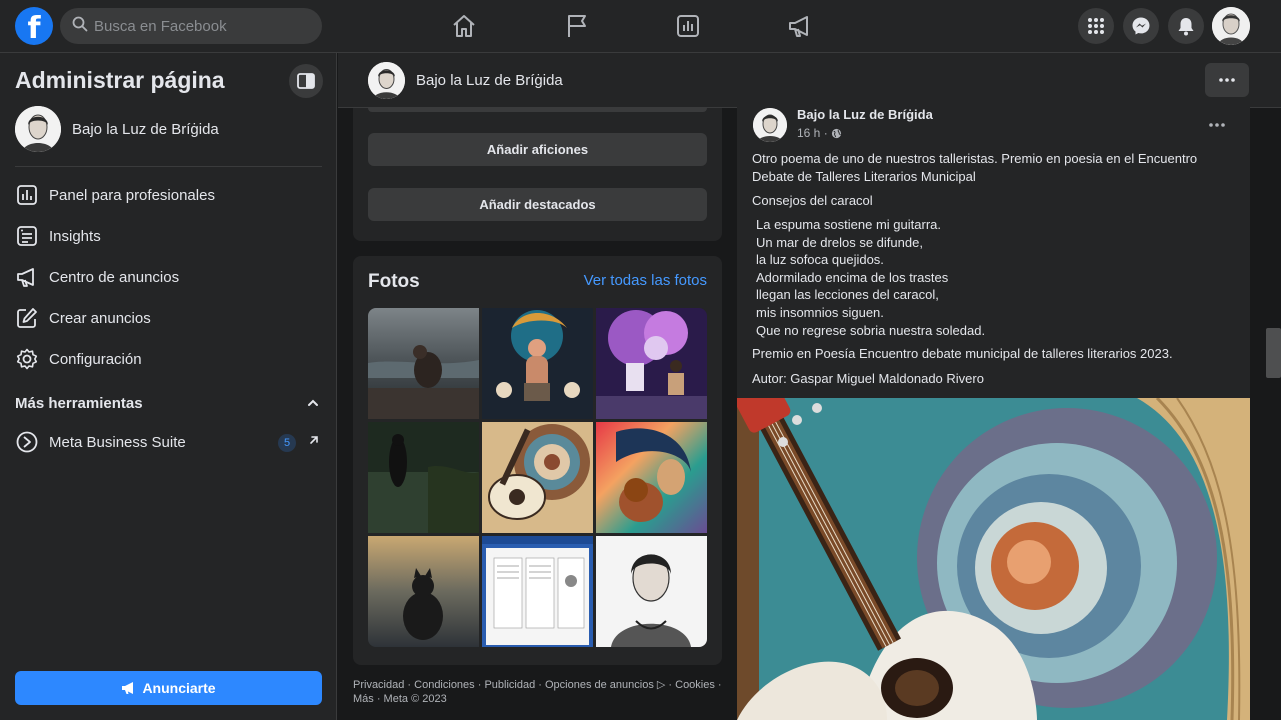  I want to click on sidebar-item-label: Centro de anuncios, so click(114, 277).